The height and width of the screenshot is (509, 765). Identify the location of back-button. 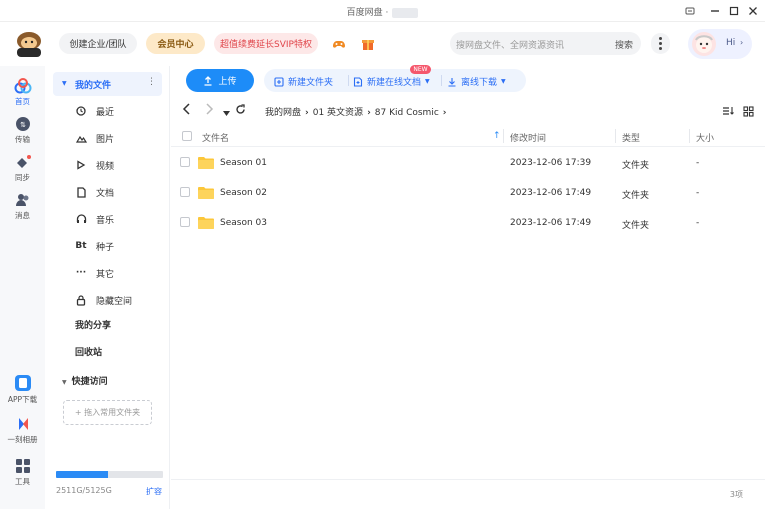
(187, 110).